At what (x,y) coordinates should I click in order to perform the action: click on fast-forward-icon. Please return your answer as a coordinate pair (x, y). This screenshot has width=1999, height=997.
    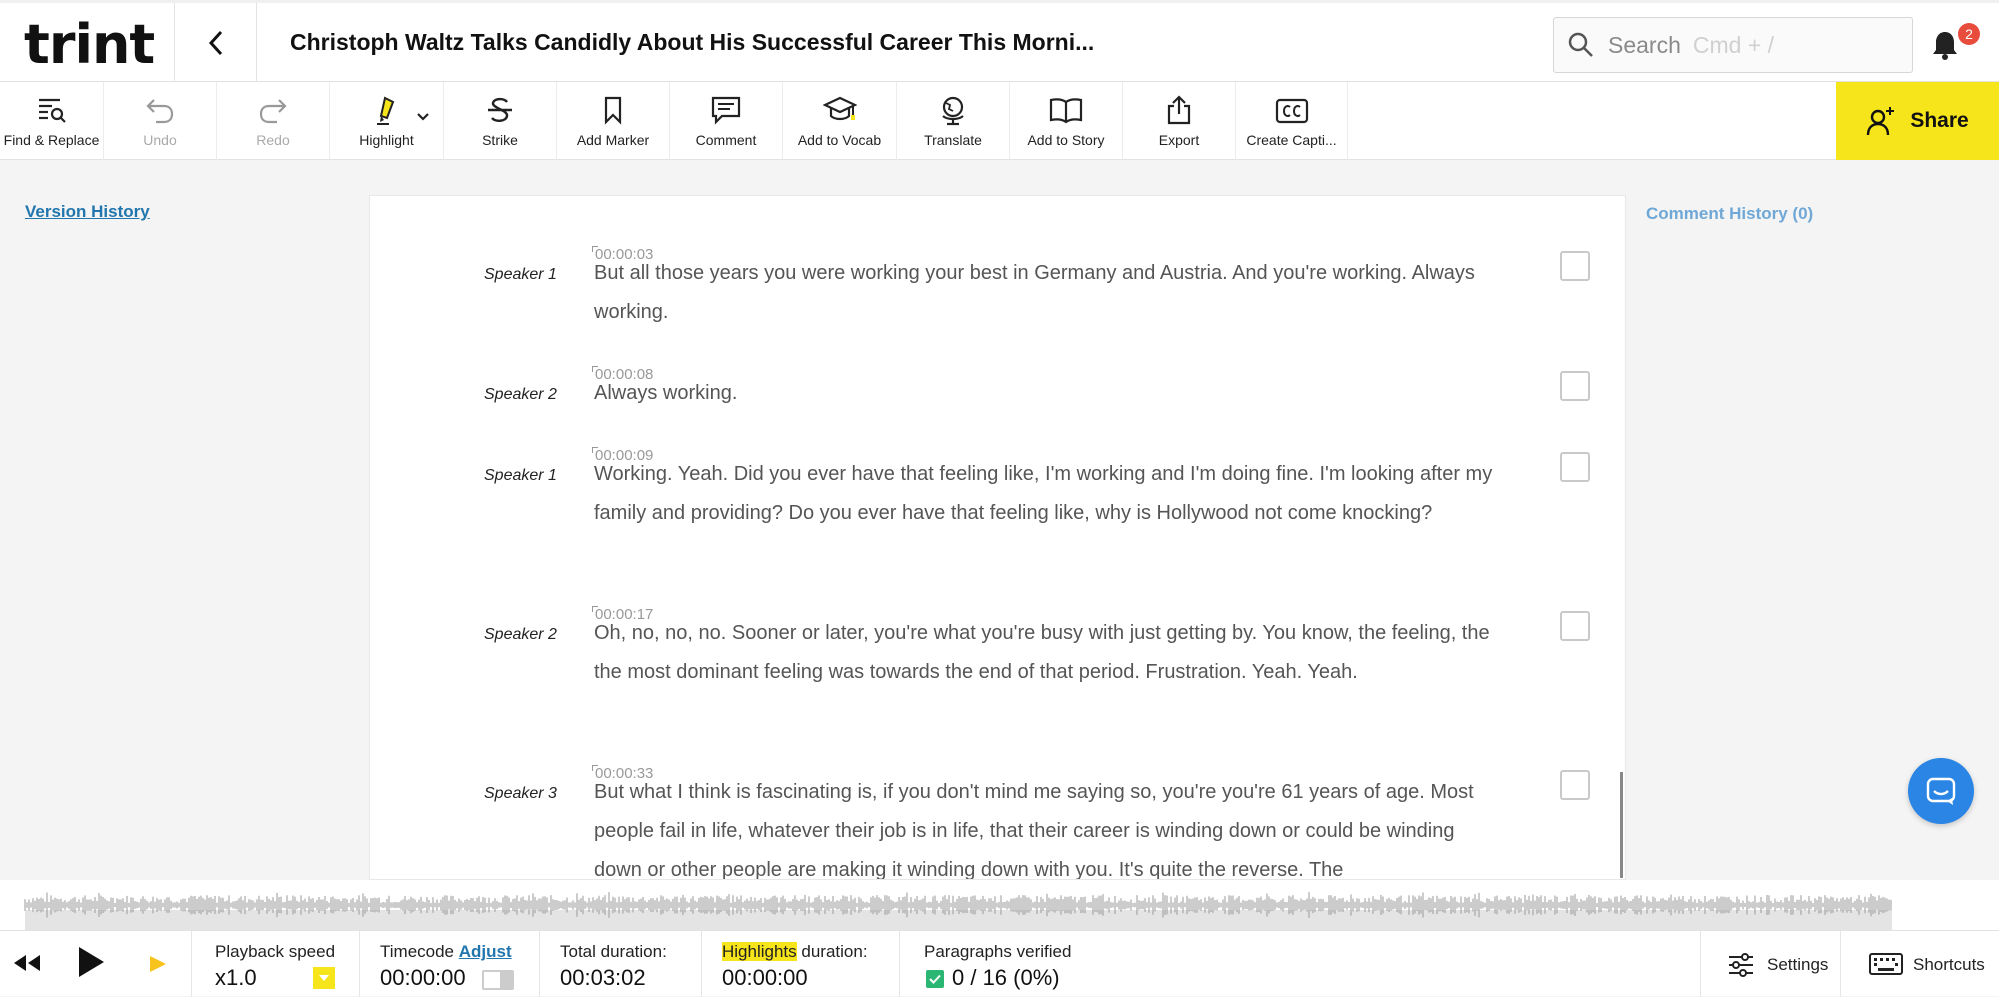
    Looking at the image, I should click on (158, 964).